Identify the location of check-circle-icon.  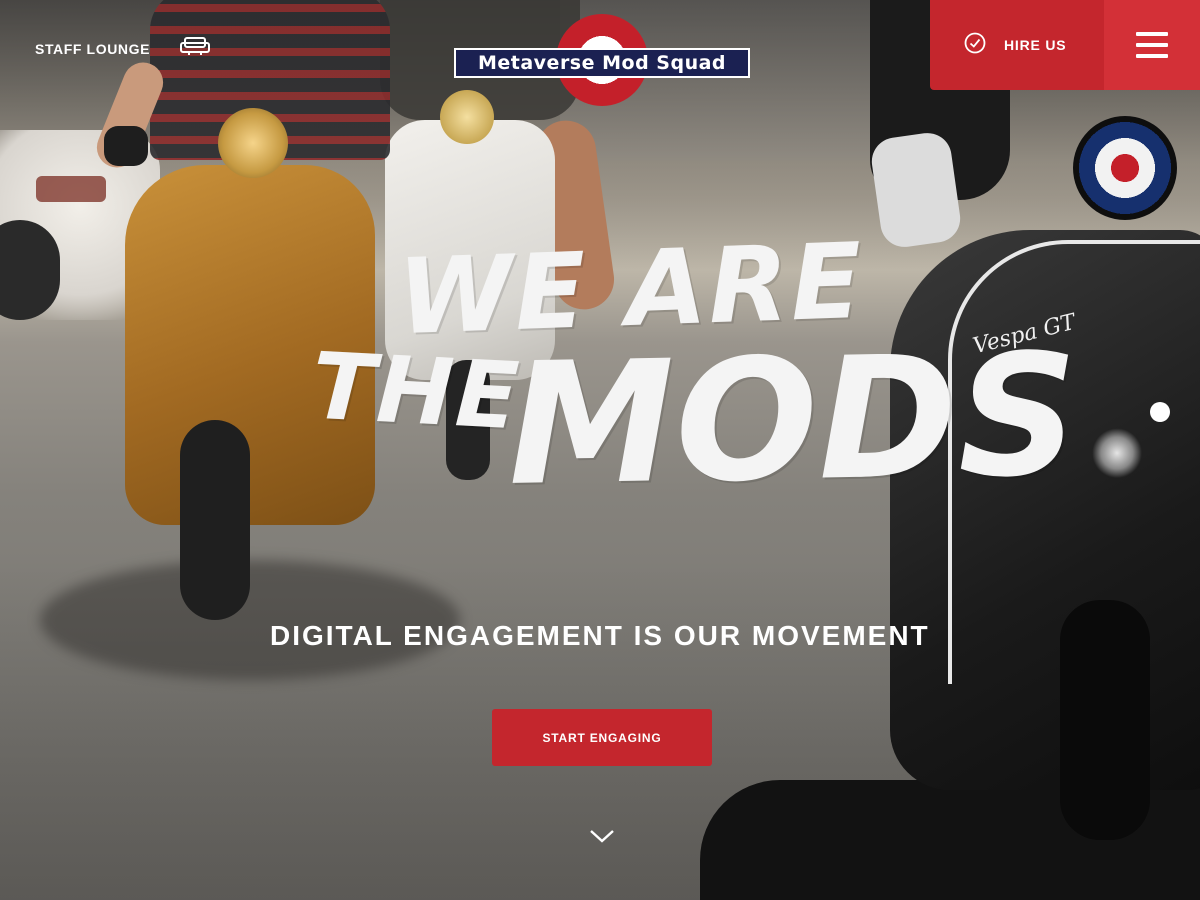
(975, 45).